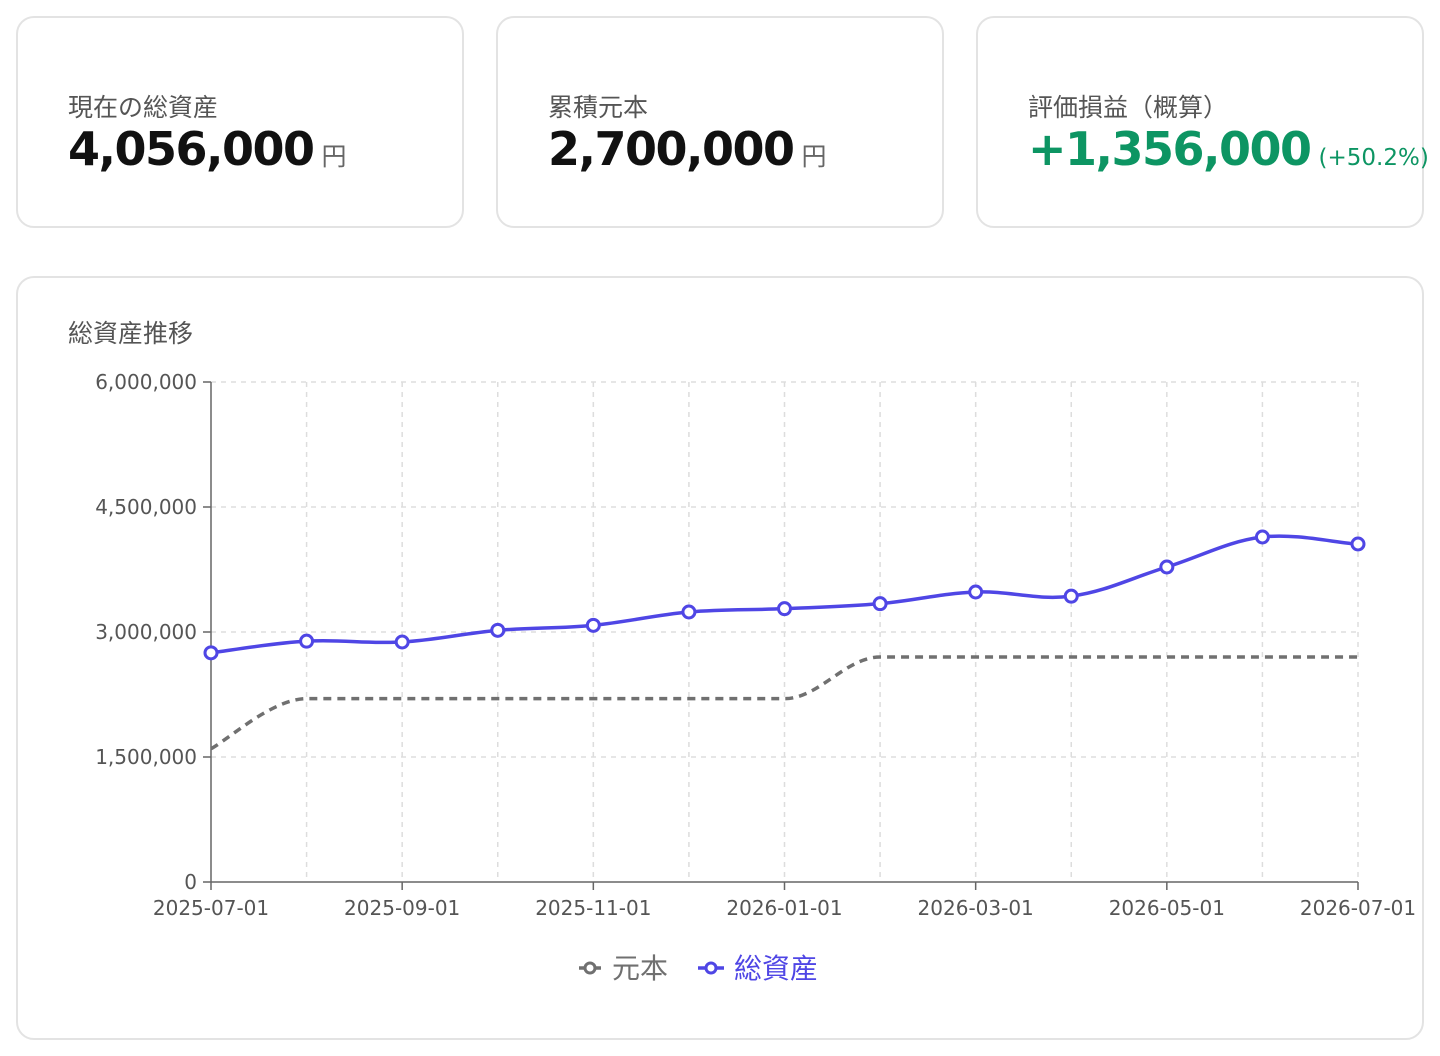  What do you see at coordinates (784, 908) in the screenshot?
I see `x-tick-label: 2026-01-01` at bounding box center [784, 908].